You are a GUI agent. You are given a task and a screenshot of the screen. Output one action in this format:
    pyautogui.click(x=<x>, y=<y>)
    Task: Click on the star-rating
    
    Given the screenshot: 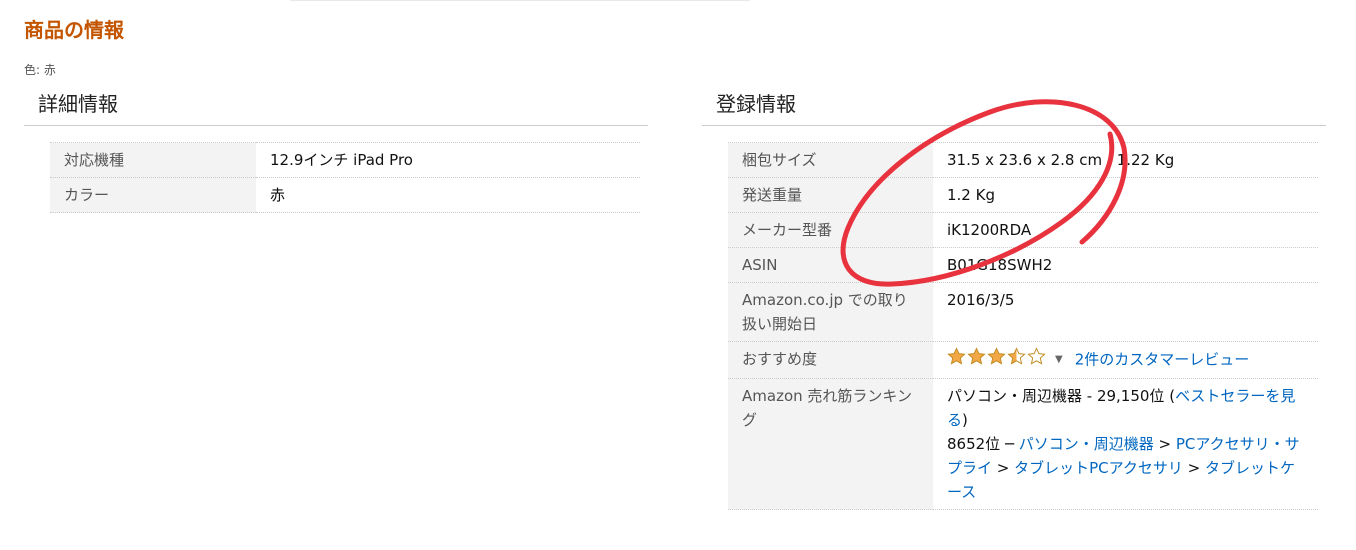 What is the action you would take?
    pyautogui.click(x=997, y=360)
    